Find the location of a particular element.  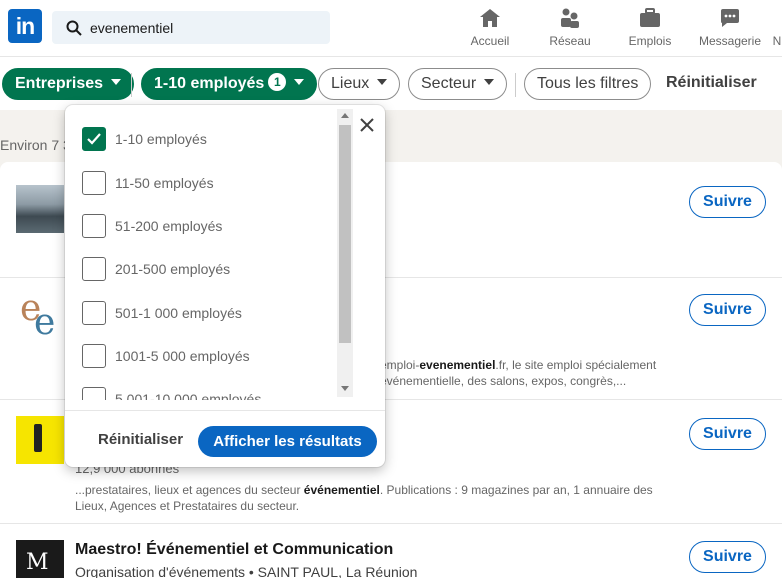

nav-notifications: N is located at coordinates (777, 28).